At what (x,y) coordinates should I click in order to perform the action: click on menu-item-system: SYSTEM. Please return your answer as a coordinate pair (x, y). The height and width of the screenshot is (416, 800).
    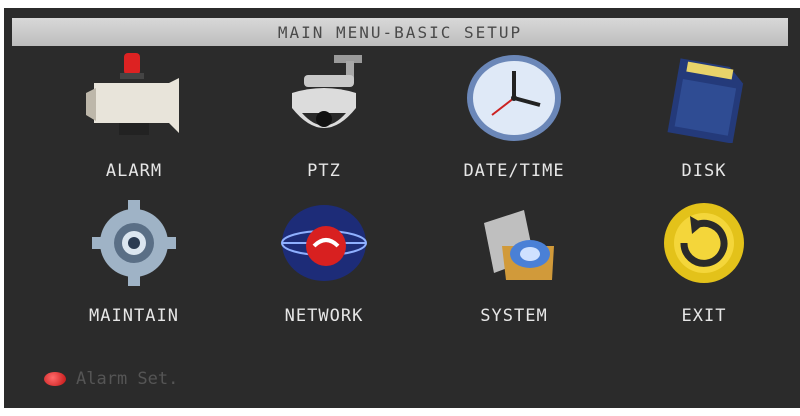
    Looking at the image, I should click on (514, 268).